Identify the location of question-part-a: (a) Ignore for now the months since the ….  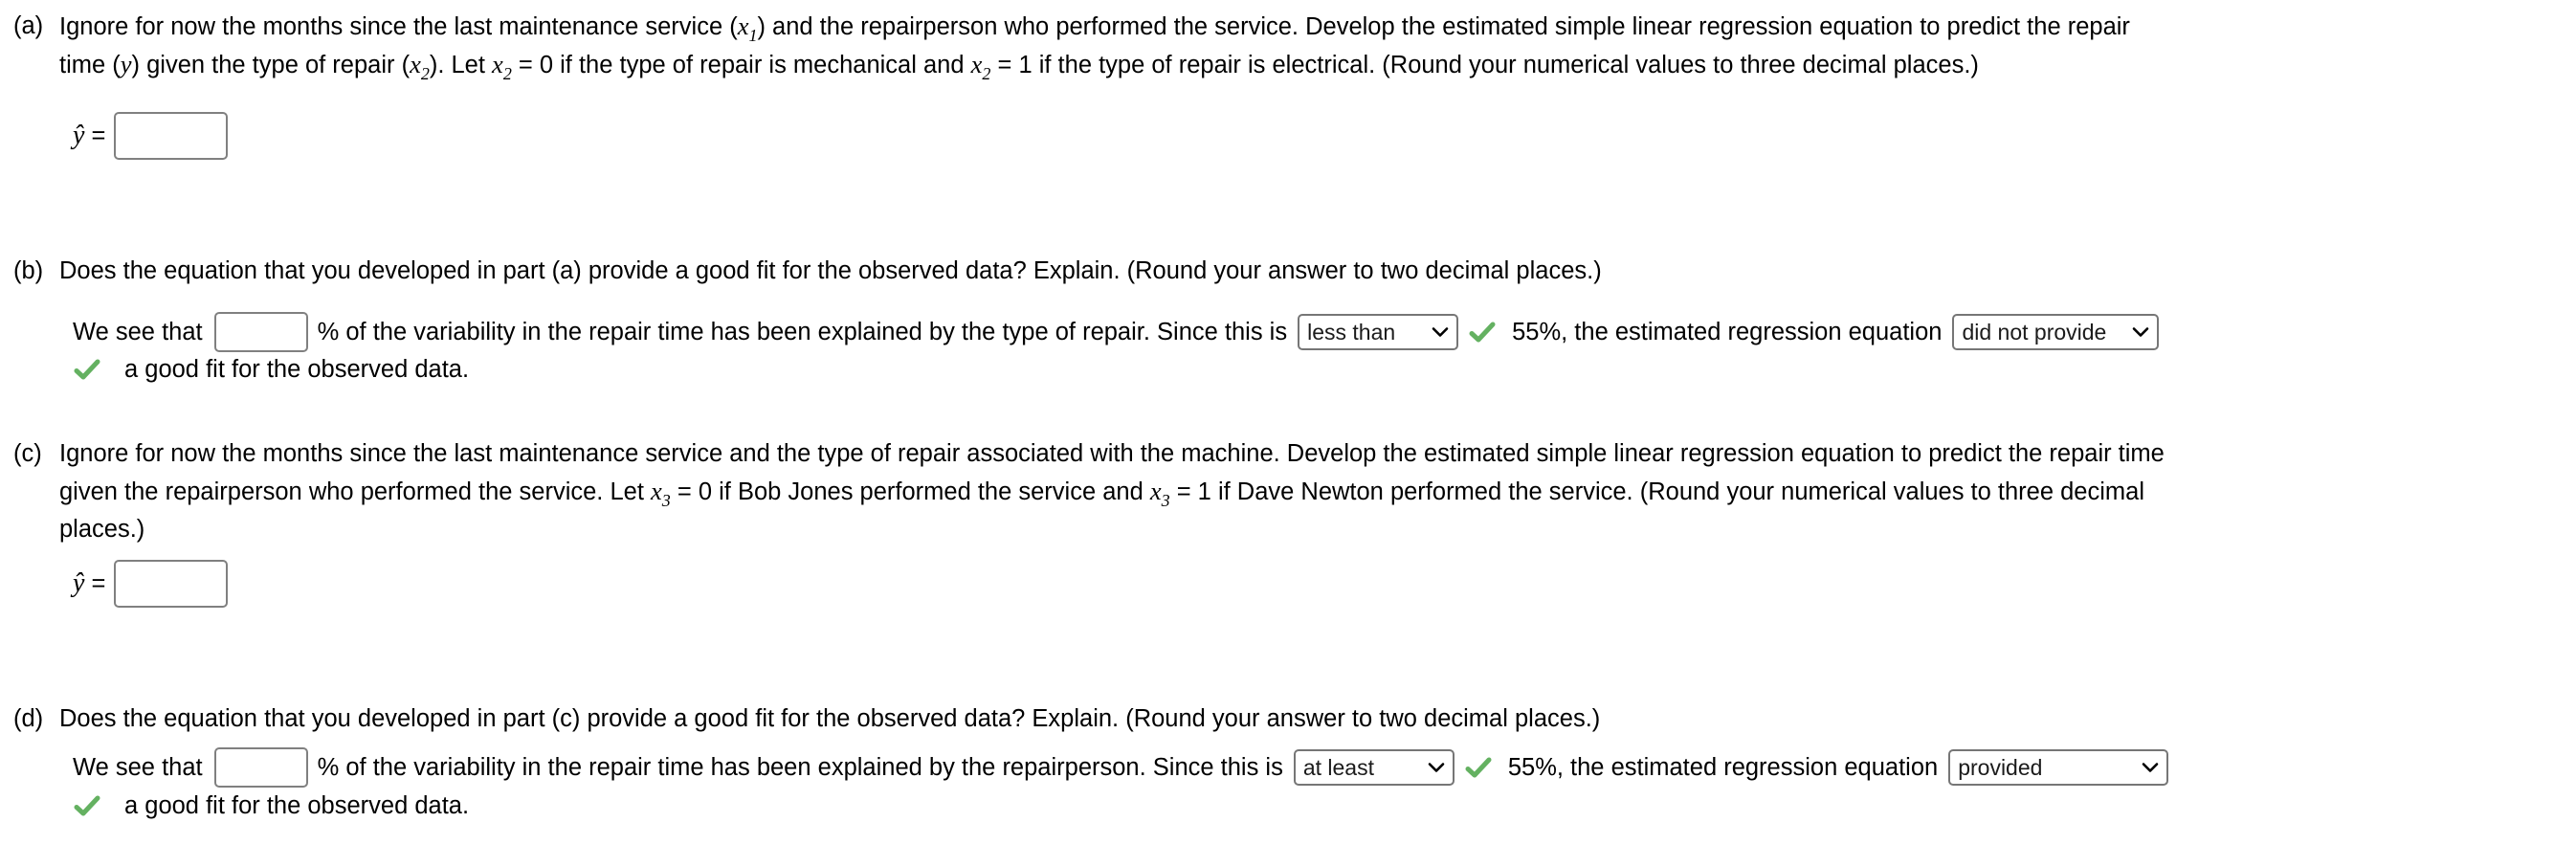
(1288, 46).